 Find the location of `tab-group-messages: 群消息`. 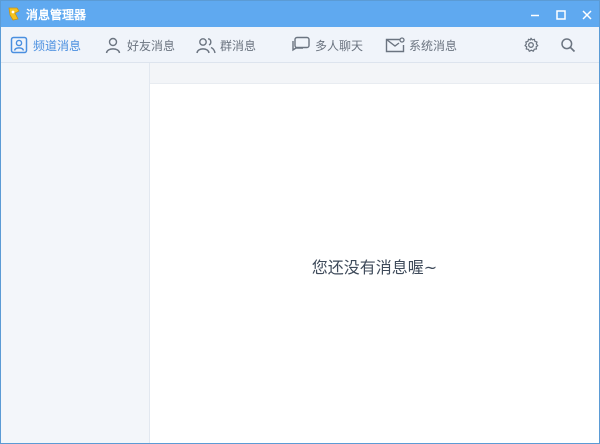

tab-group-messages: 群消息 is located at coordinates (226, 45).